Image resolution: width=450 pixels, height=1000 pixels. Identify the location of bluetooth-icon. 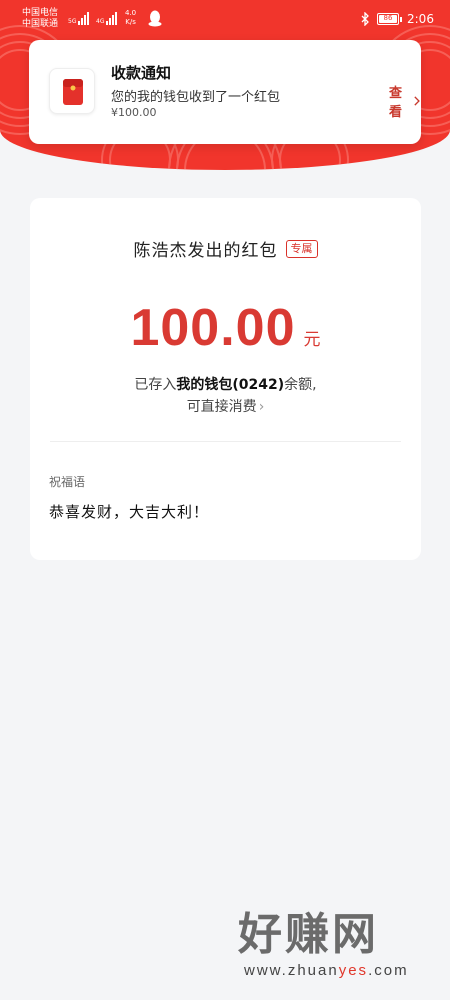
(365, 19).